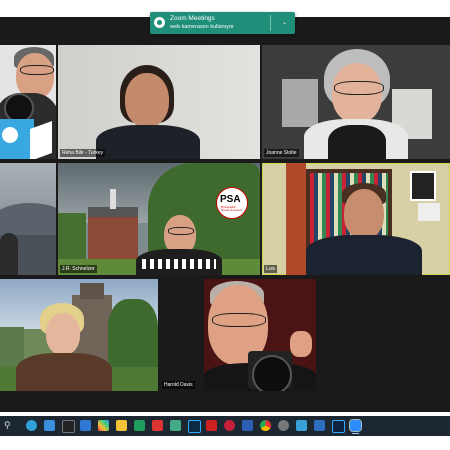 This screenshot has height=450, width=450. I want to click on mansion, so click(113, 237).